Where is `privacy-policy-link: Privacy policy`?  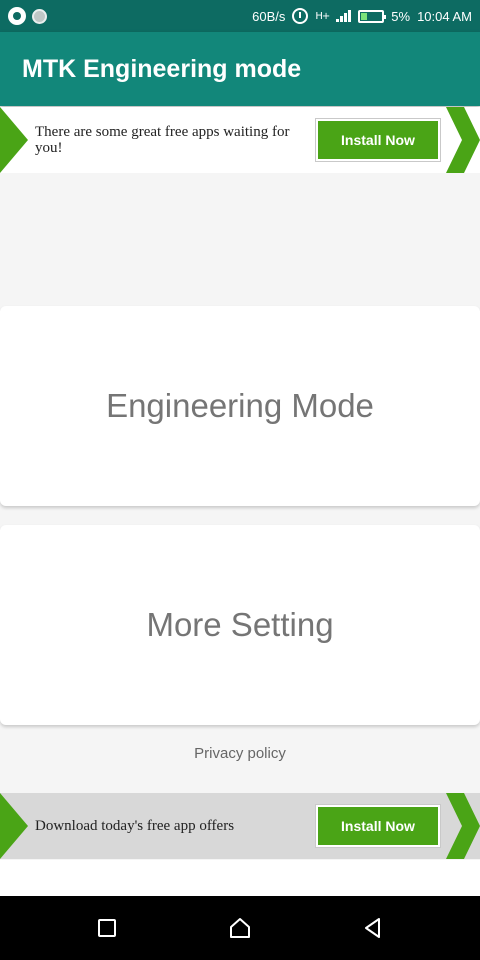
privacy-policy-link: Privacy policy is located at coordinates (240, 753).